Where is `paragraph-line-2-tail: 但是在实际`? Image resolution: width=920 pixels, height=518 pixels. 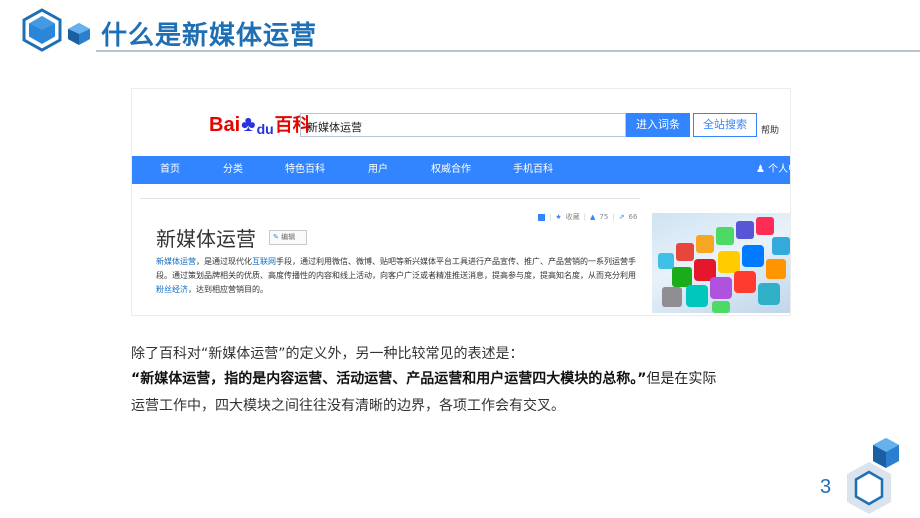
paragraph-line-2-tail: 但是在实际 is located at coordinates (681, 379).